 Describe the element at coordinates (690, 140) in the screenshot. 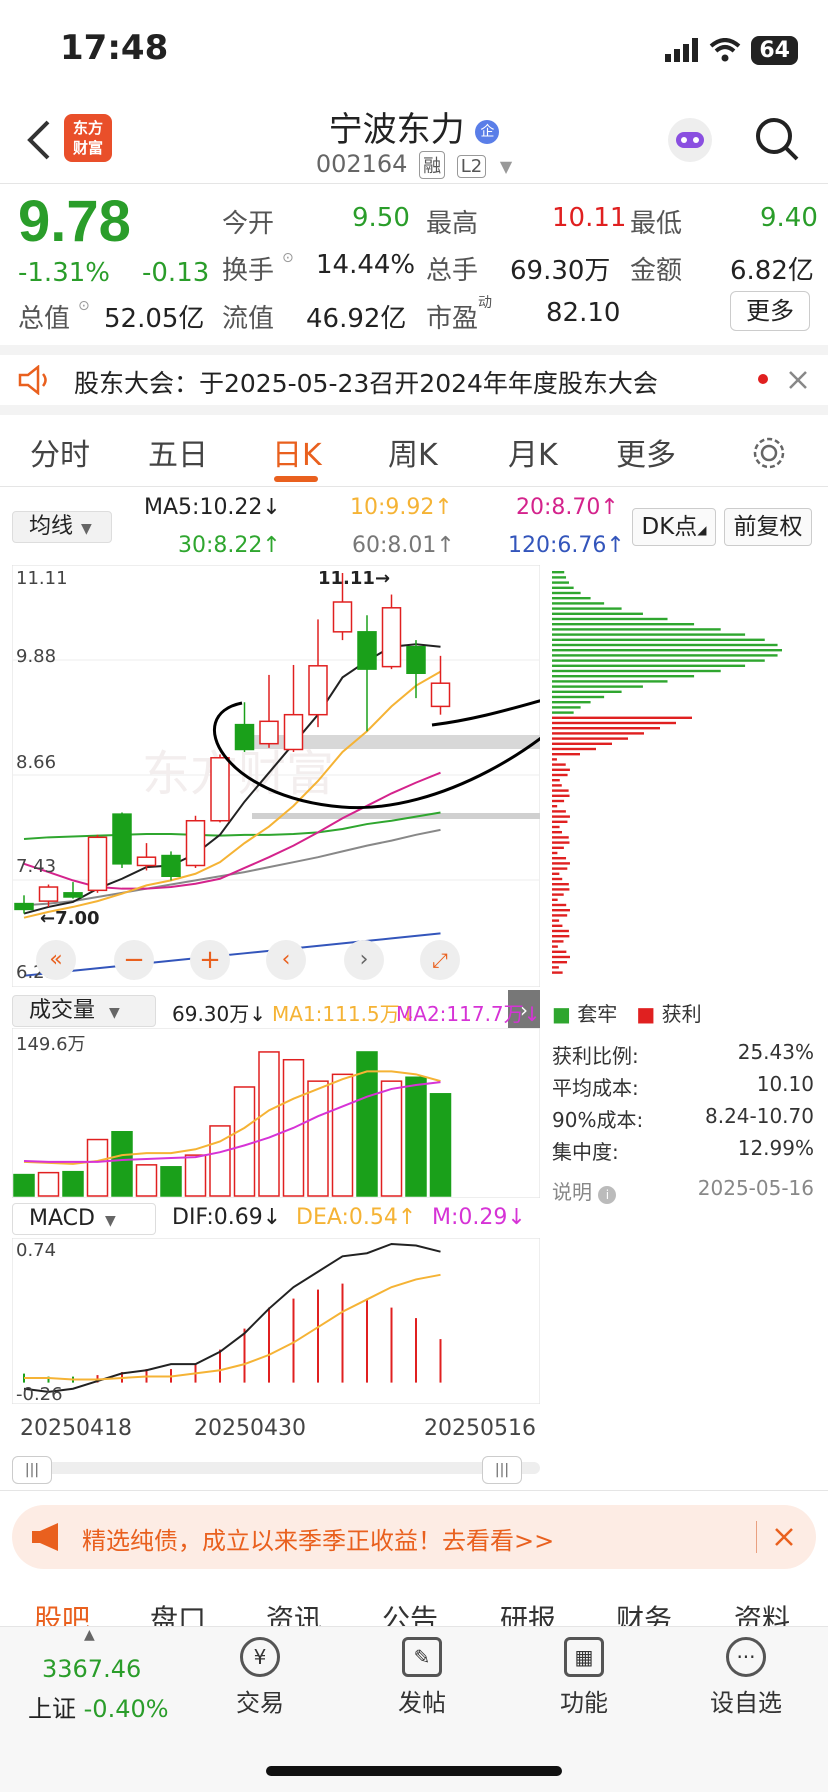

I see `robot-assistant-icon` at that location.